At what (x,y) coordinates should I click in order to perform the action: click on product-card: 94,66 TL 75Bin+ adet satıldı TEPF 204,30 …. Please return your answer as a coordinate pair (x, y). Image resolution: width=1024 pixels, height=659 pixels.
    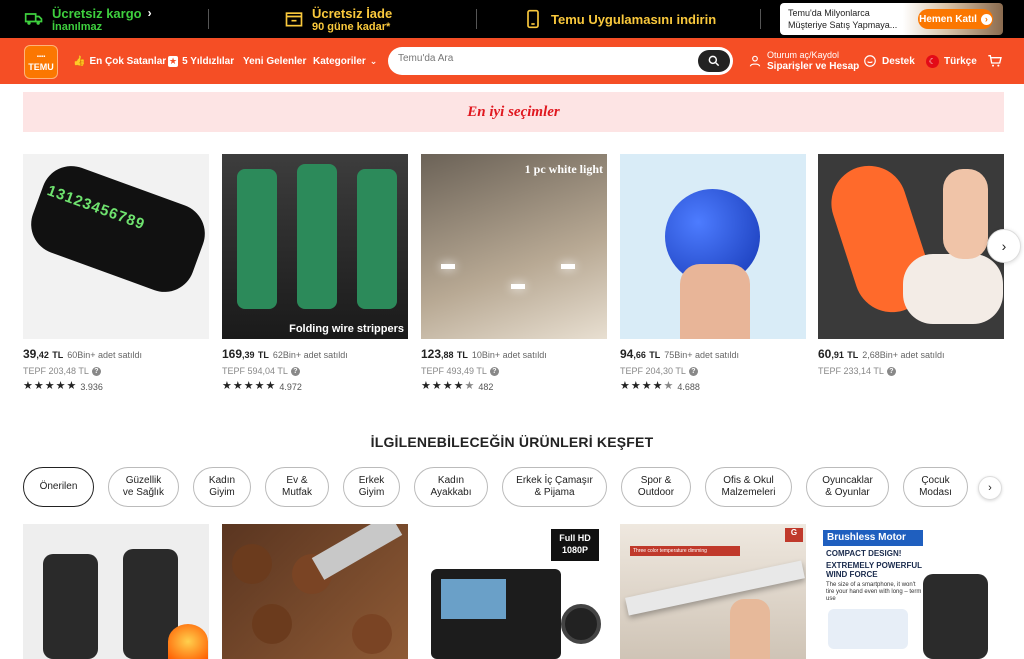
    Looking at the image, I should click on (713, 273).